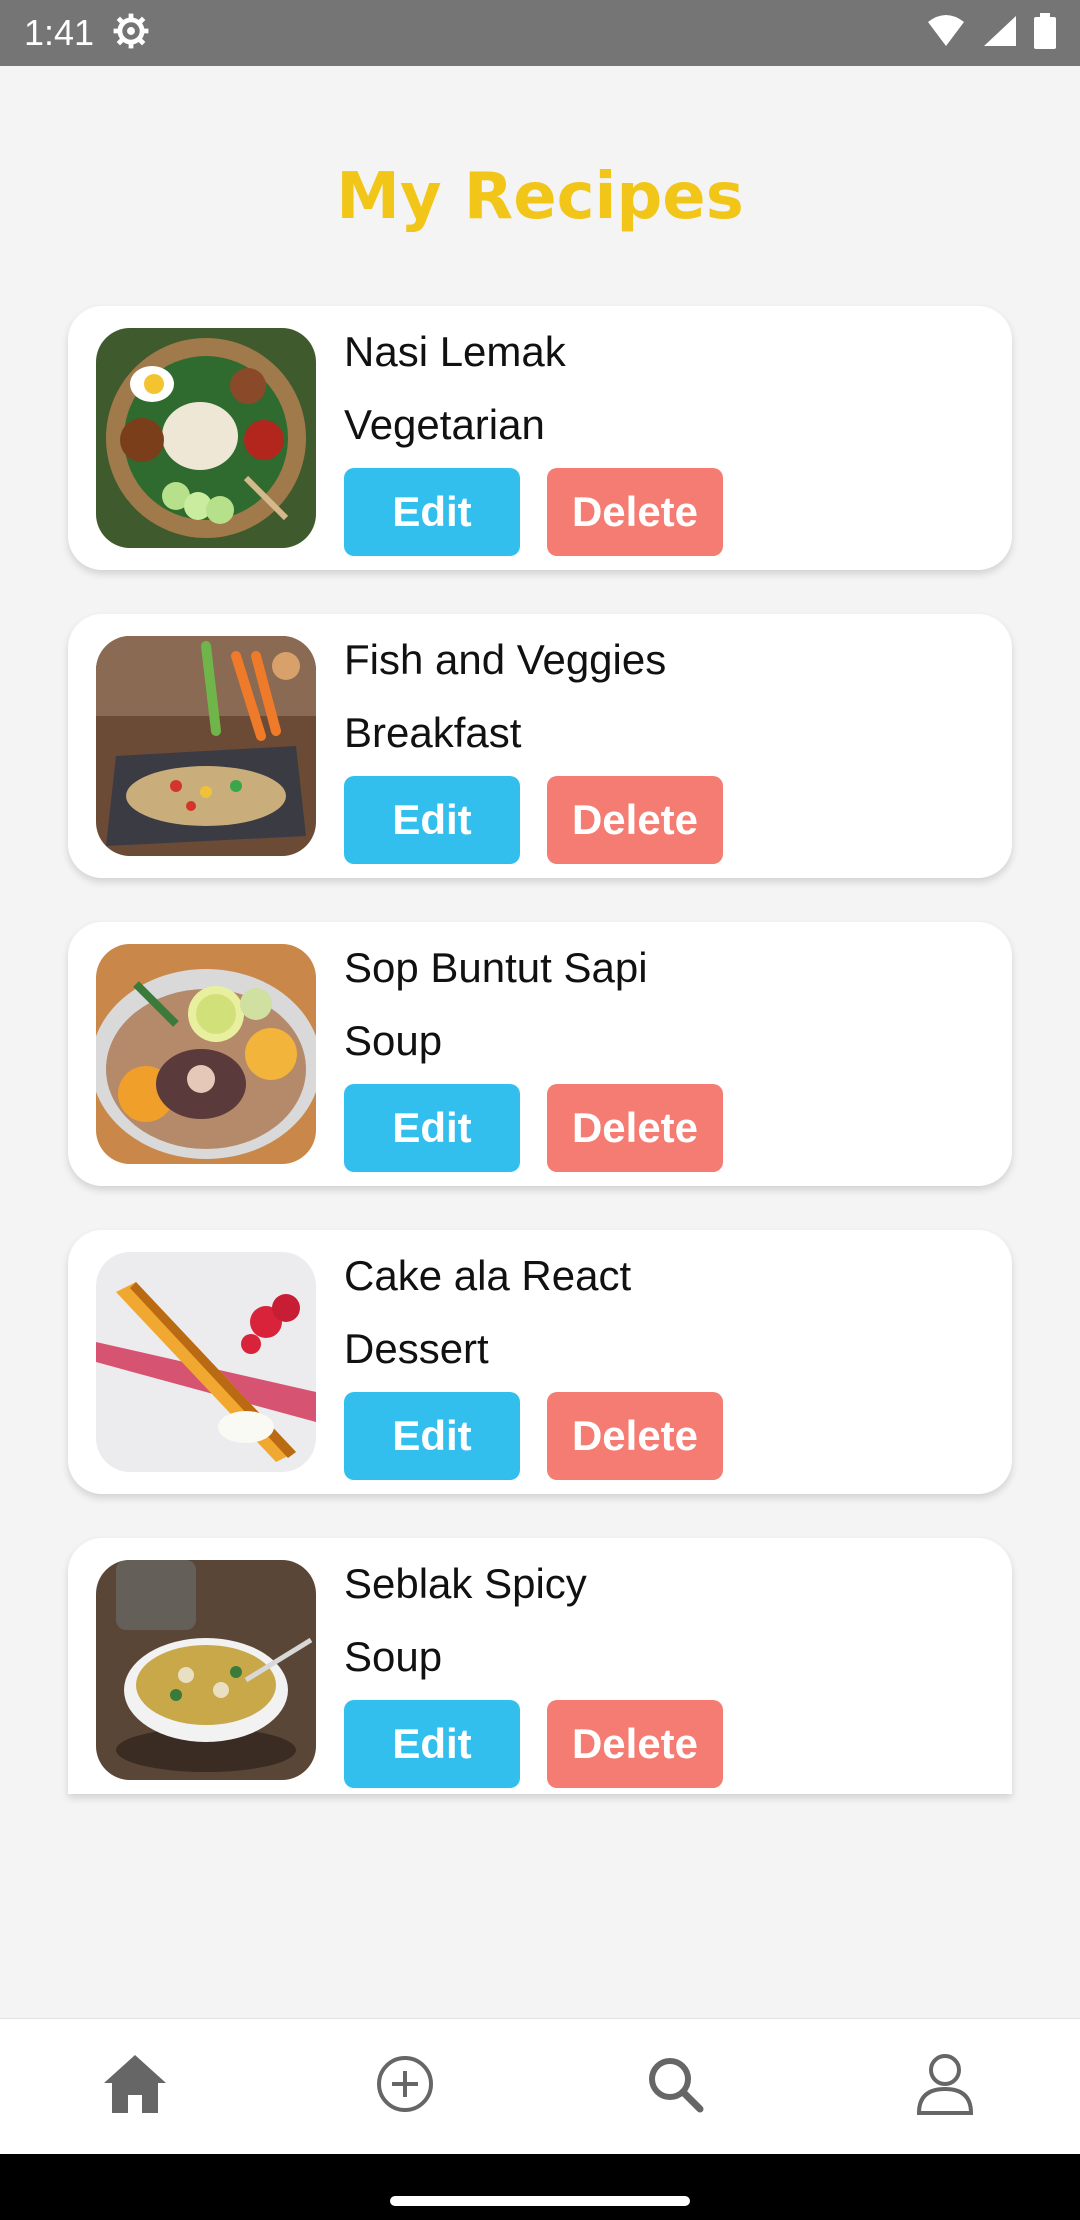  I want to click on page-title: My Recipes, so click(540, 197).